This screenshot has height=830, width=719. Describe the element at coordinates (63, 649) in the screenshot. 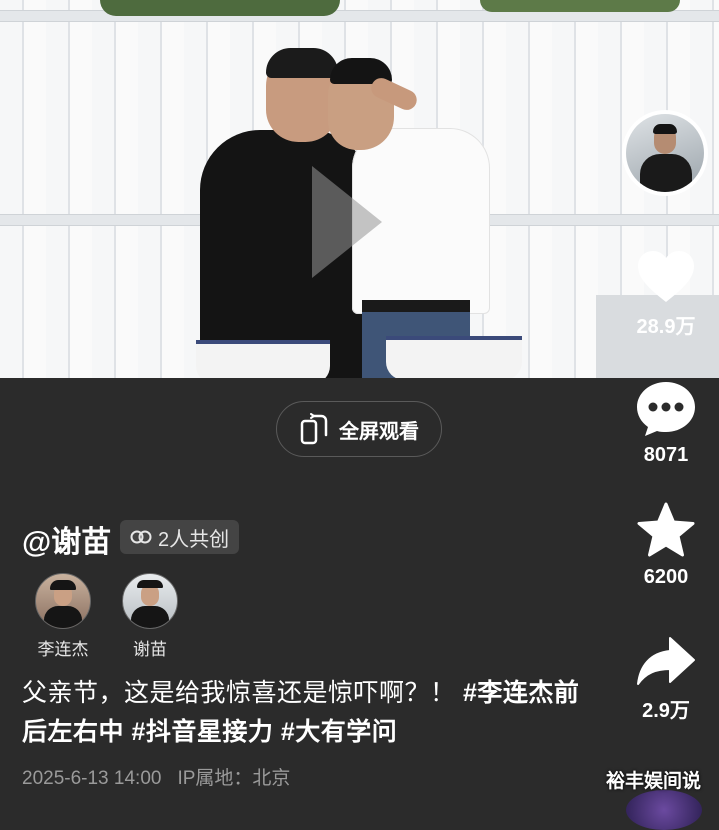

I see `creator-name: 李连杰` at that location.